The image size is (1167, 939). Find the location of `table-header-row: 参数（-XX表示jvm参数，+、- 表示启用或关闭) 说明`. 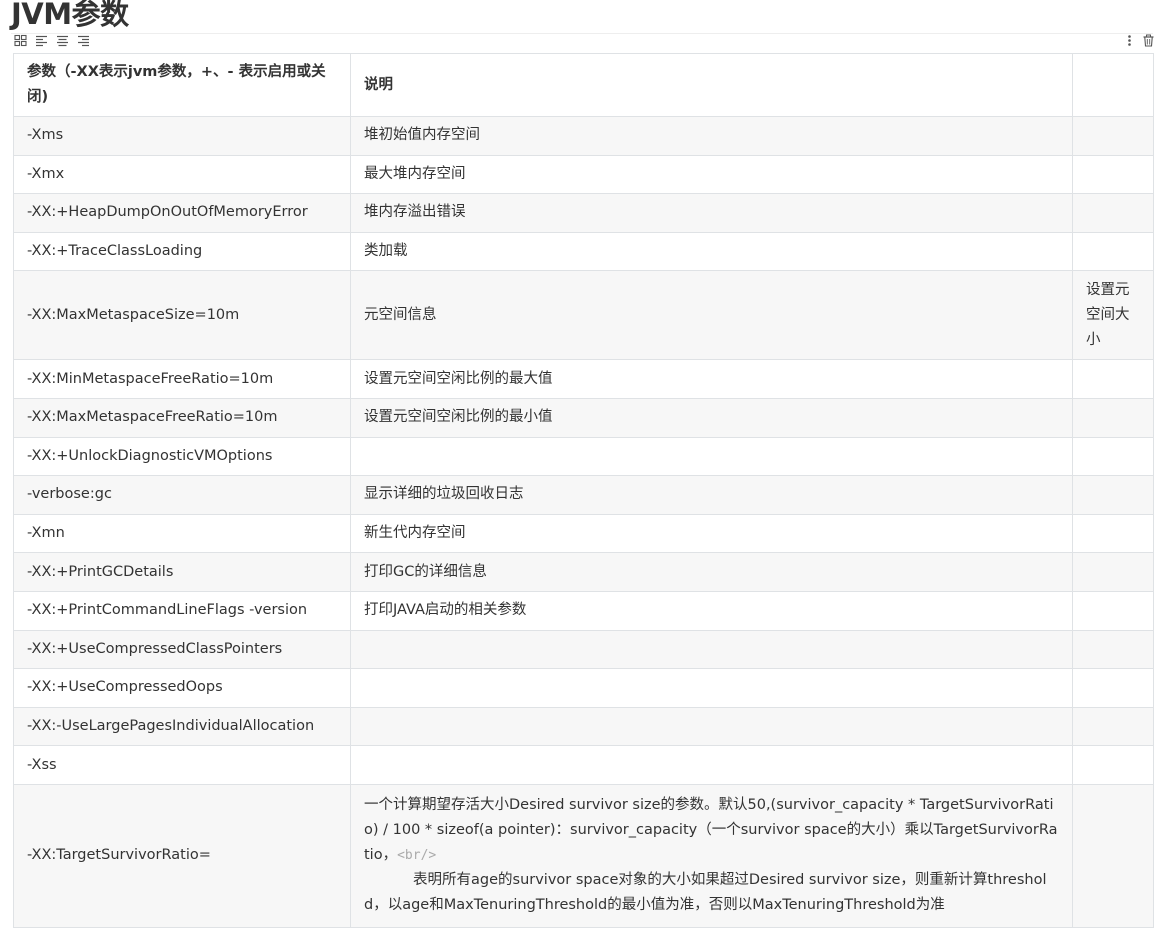

table-header-row: 参数（-XX表示jvm参数，+、- 表示启用或关闭) 说明 is located at coordinates (583, 85).